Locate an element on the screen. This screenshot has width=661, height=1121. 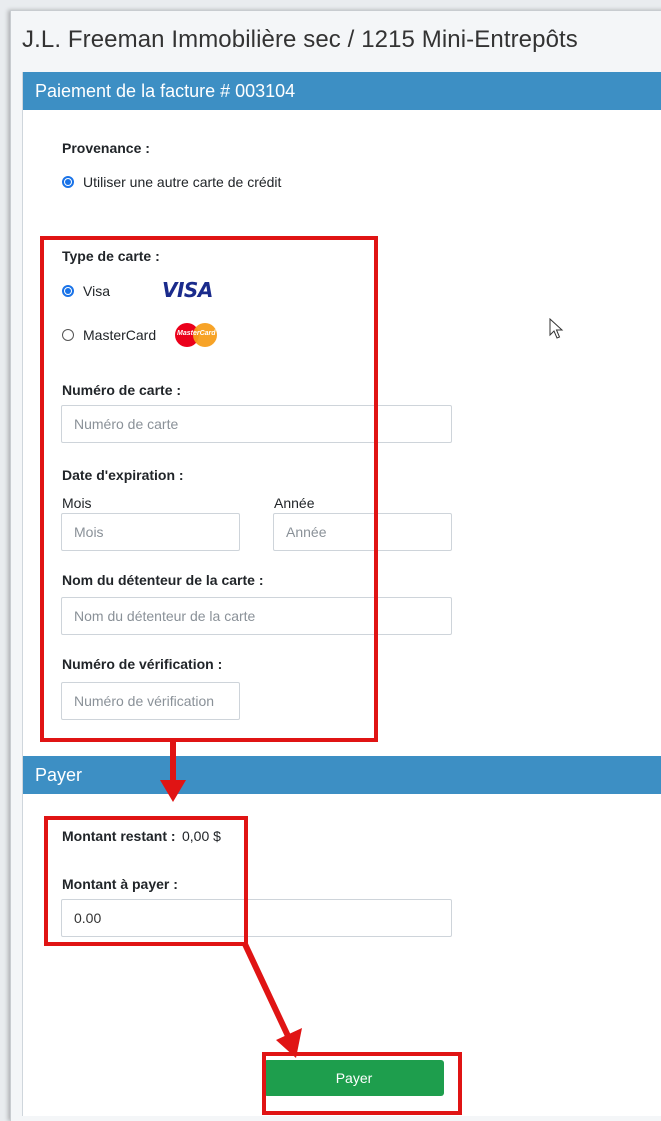
source-radio-other-card is located at coordinates (68, 182).